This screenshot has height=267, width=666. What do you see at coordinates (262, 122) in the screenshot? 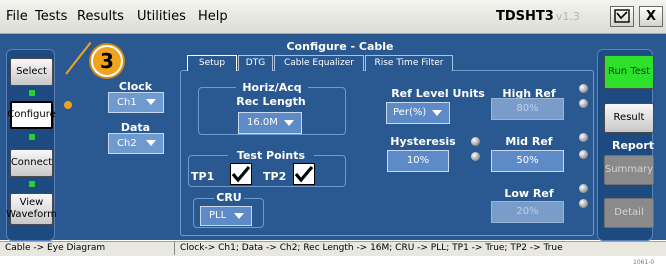
I see `rec-length-value: 16.0M` at bounding box center [262, 122].